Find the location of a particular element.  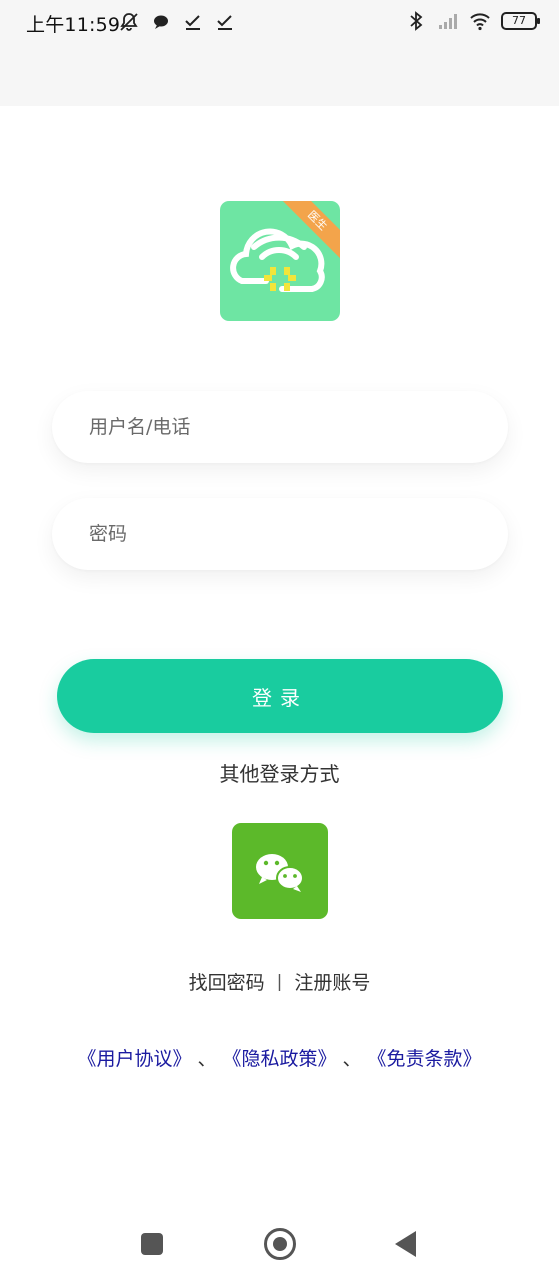

wechat-icon is located at coordinates (280, 873).